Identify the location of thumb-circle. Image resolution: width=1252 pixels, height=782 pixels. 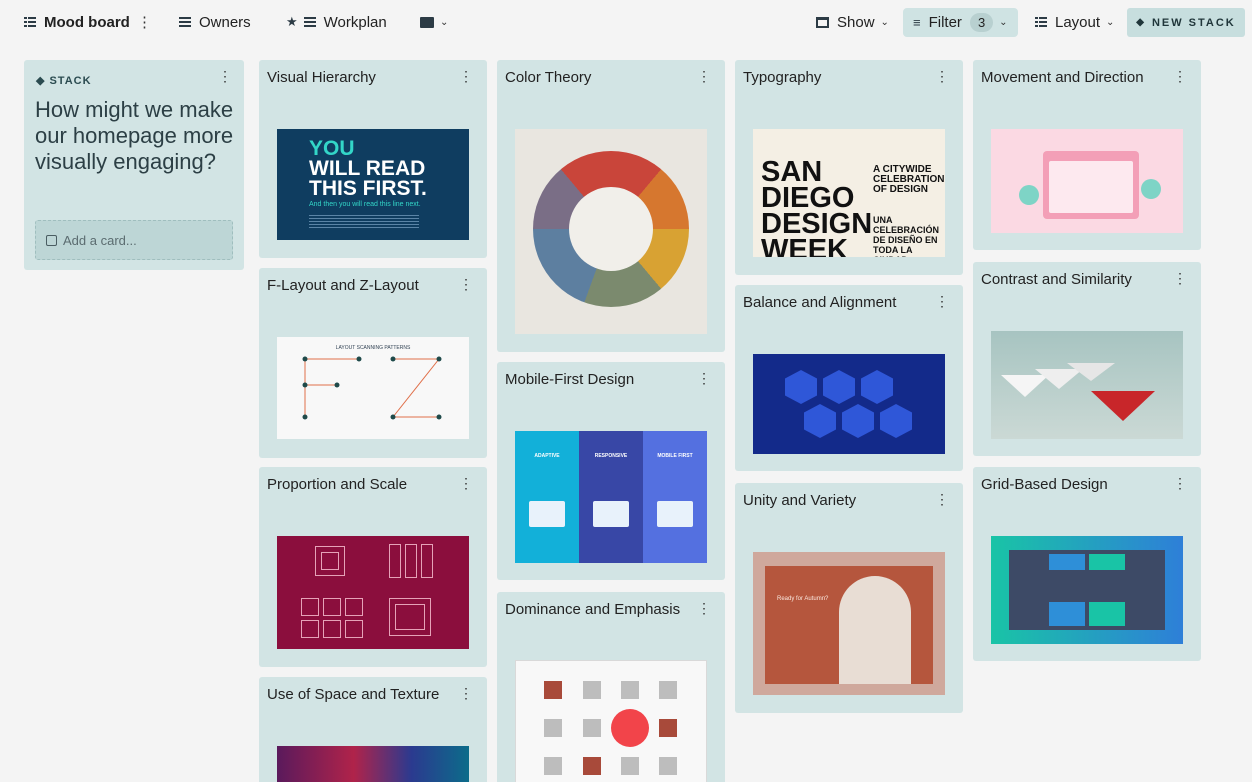
(630, 728).